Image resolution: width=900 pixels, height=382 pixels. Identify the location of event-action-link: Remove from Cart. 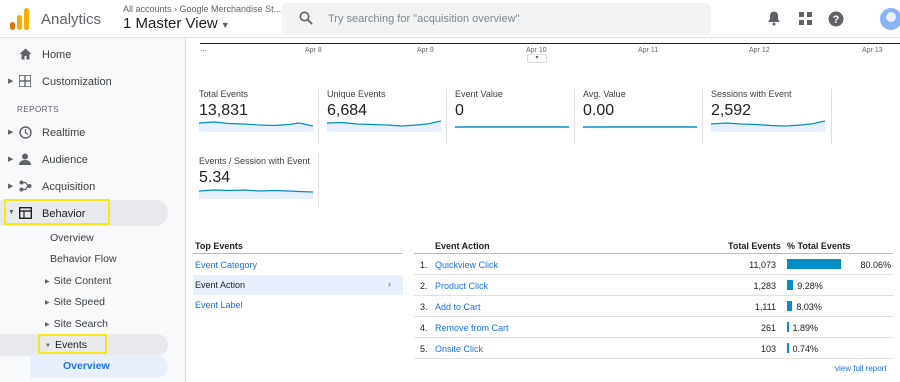
(472, 328).